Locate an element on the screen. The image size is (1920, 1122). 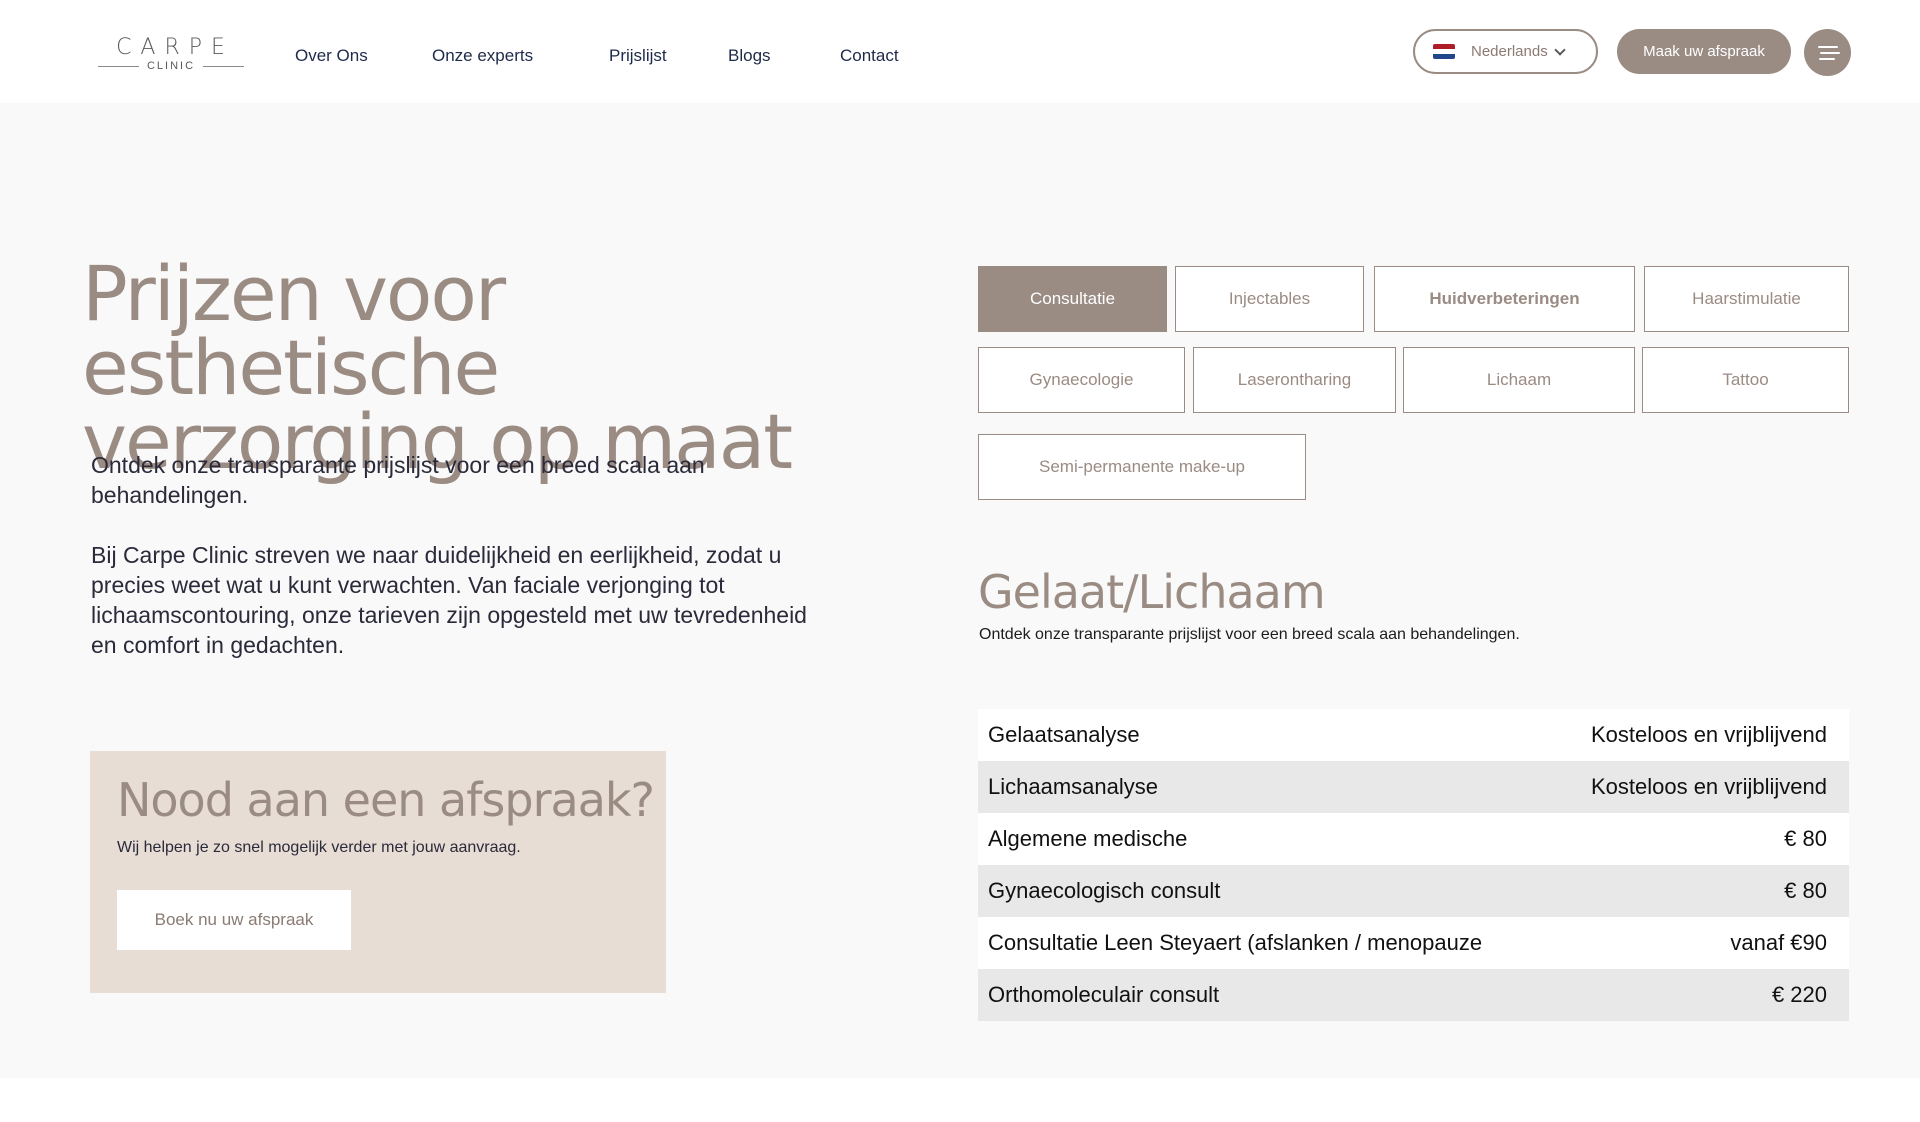
table-row: Algemene medische € 80 is located at coordinates (1413, 839).